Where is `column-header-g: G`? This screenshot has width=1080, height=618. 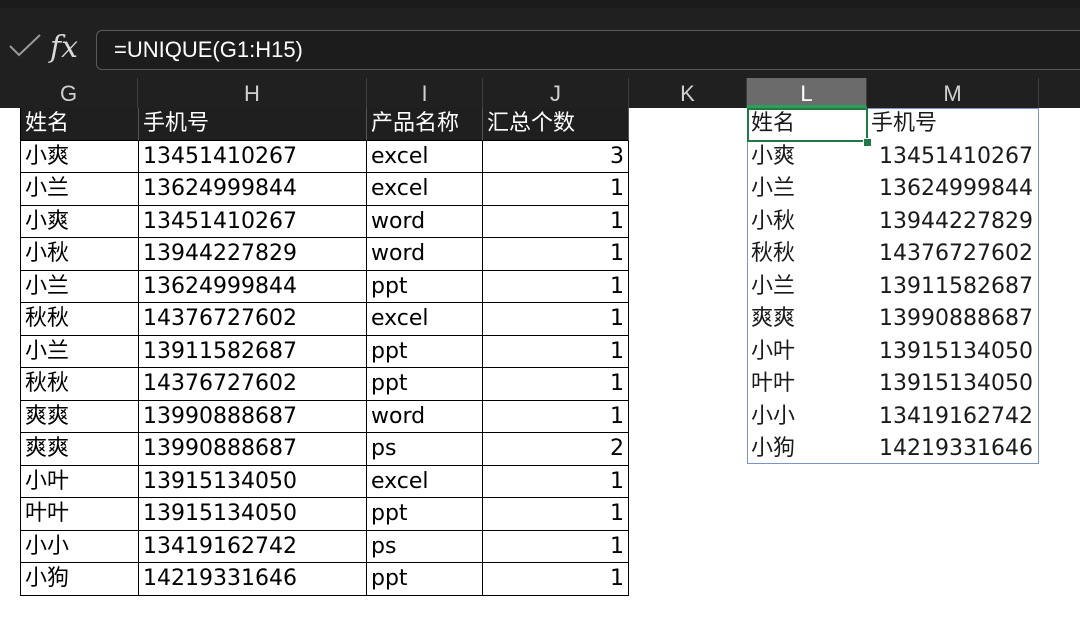
column-header-g: G is located at coordinates (69, 93).